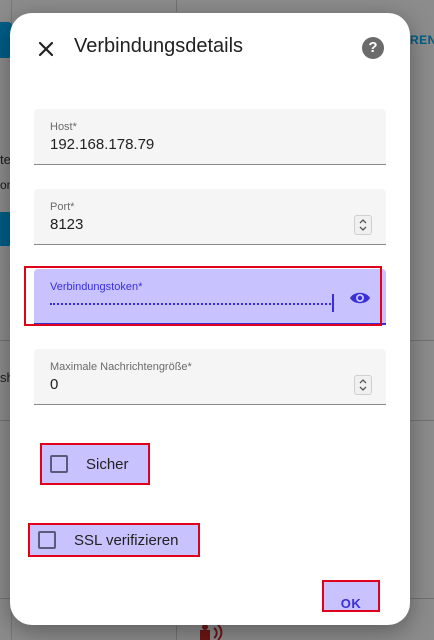 The height and width of the screenshot is (640, 434). Describe the element at coordinates (107, 464) in the screenshot. I see `secure-label: Sicher` at that location.